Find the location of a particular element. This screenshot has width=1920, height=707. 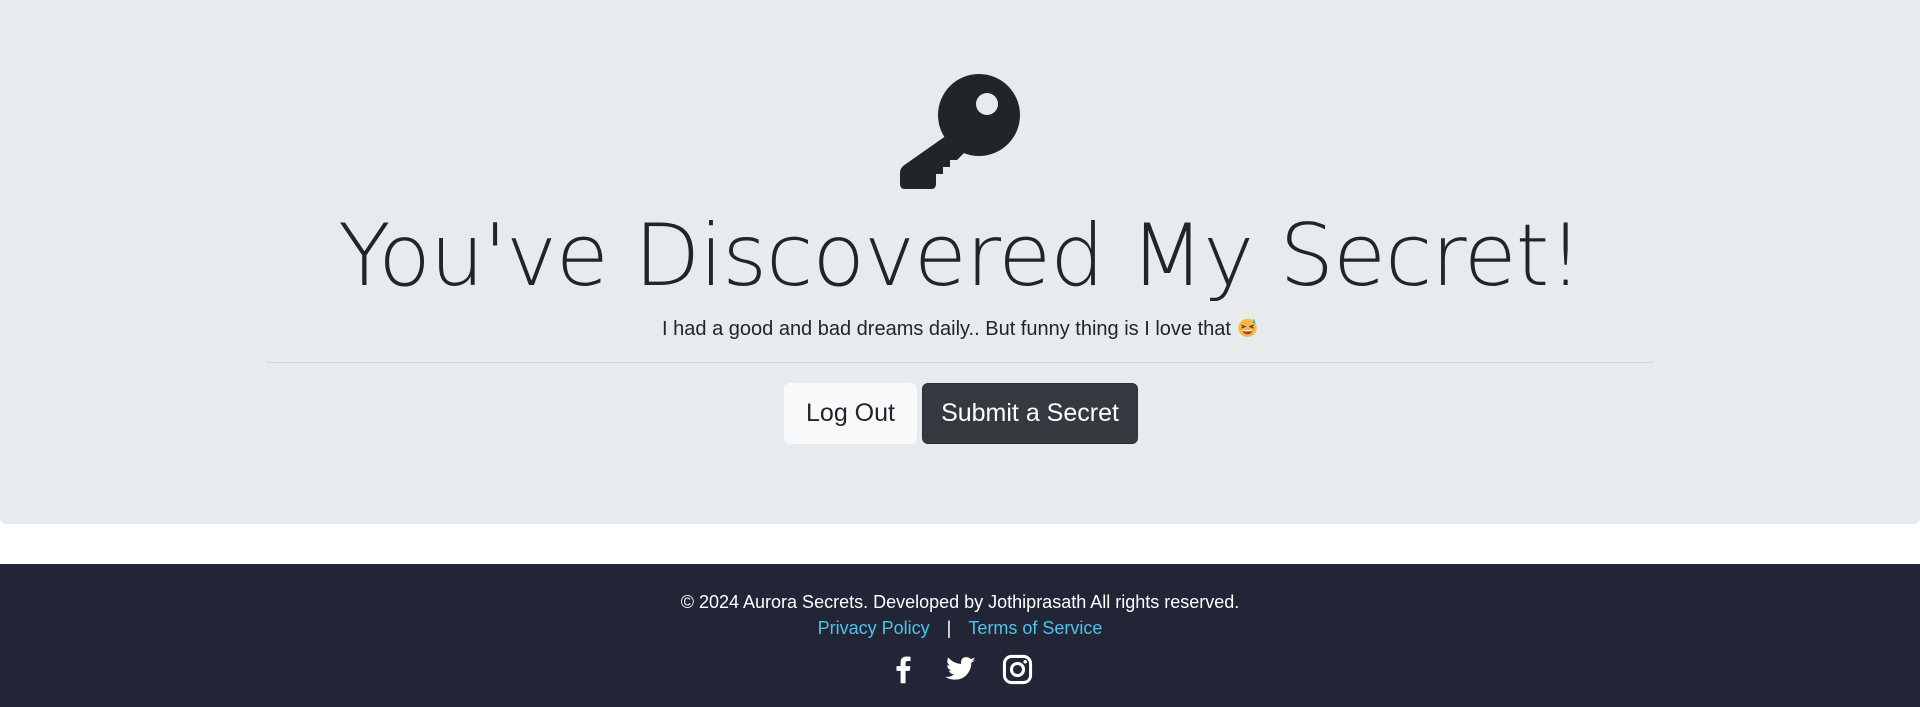

grinning-squinting-sweat-emoji-icon is located at coordinates (1247, 327).